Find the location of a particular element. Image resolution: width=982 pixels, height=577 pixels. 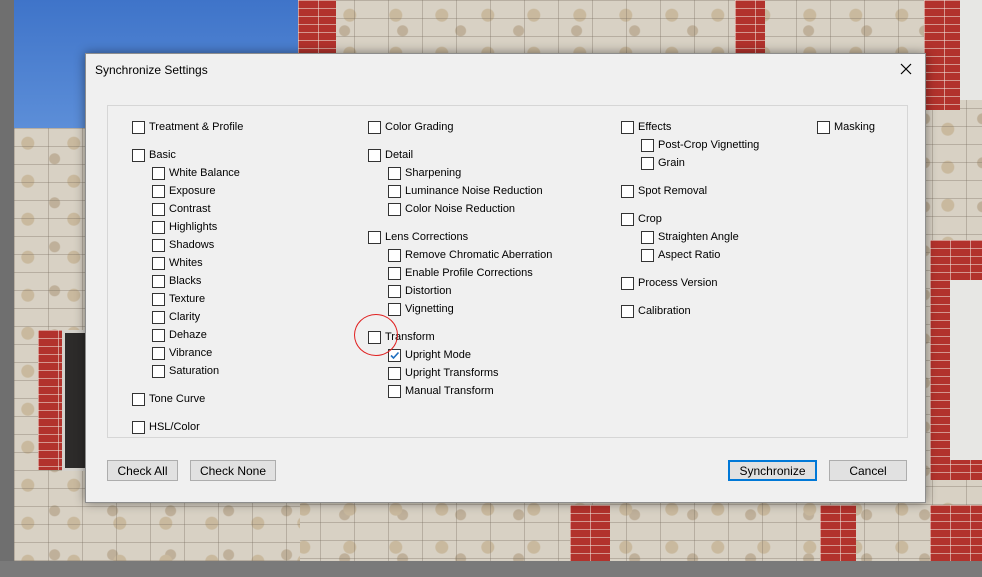

checkbox-label: Crop is located at coordinates (650, 219).